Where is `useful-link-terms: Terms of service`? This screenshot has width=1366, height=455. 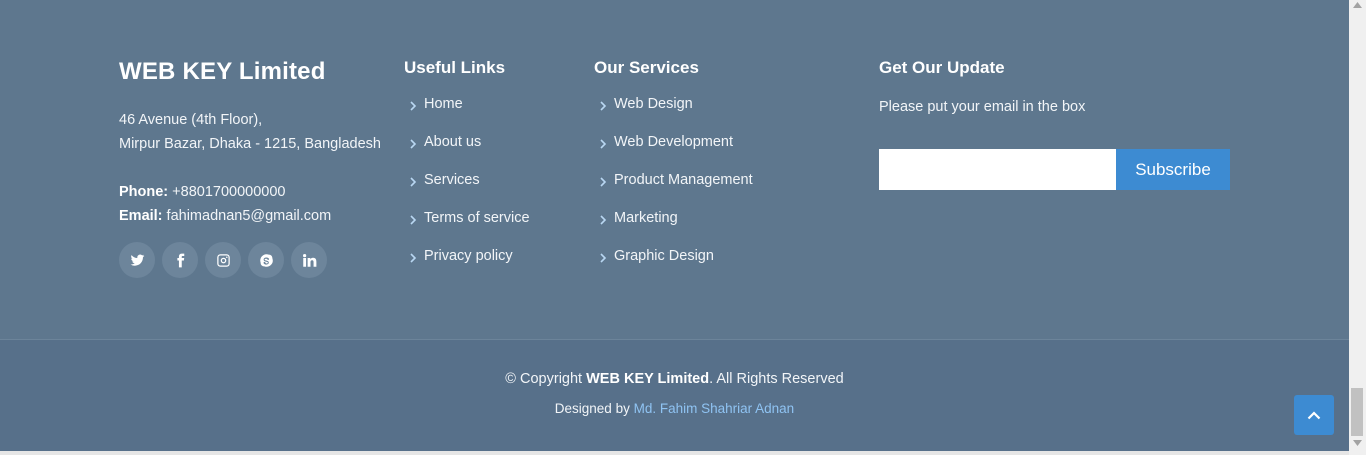 useful-link-terms: Terms of service is located at coordinates (467, 229).